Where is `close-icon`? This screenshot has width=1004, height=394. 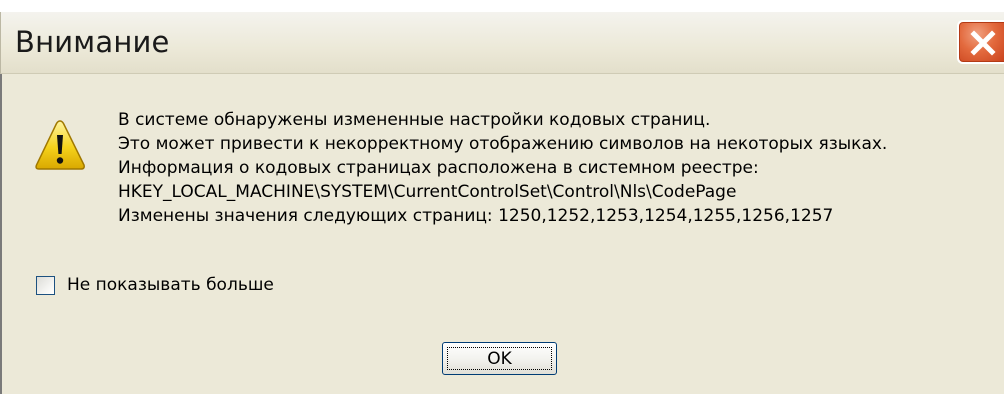 close-icon is located at coordinates (983, 43).